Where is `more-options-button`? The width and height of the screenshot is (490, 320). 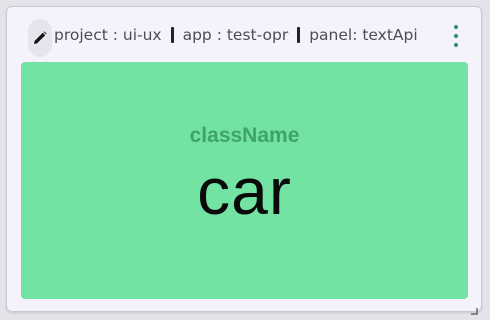
more-options-button is located at coordinates (456, 36).